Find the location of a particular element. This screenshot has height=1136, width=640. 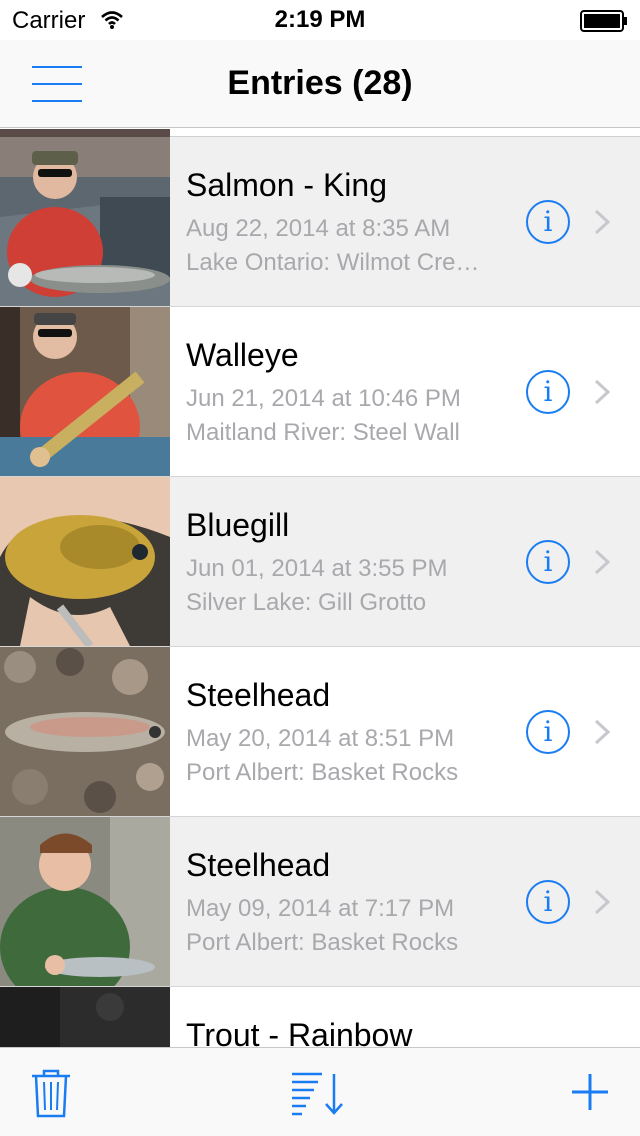

entry-date: Aug 22, 2014 at 8:35 AM is located at coordinates (318, 228).